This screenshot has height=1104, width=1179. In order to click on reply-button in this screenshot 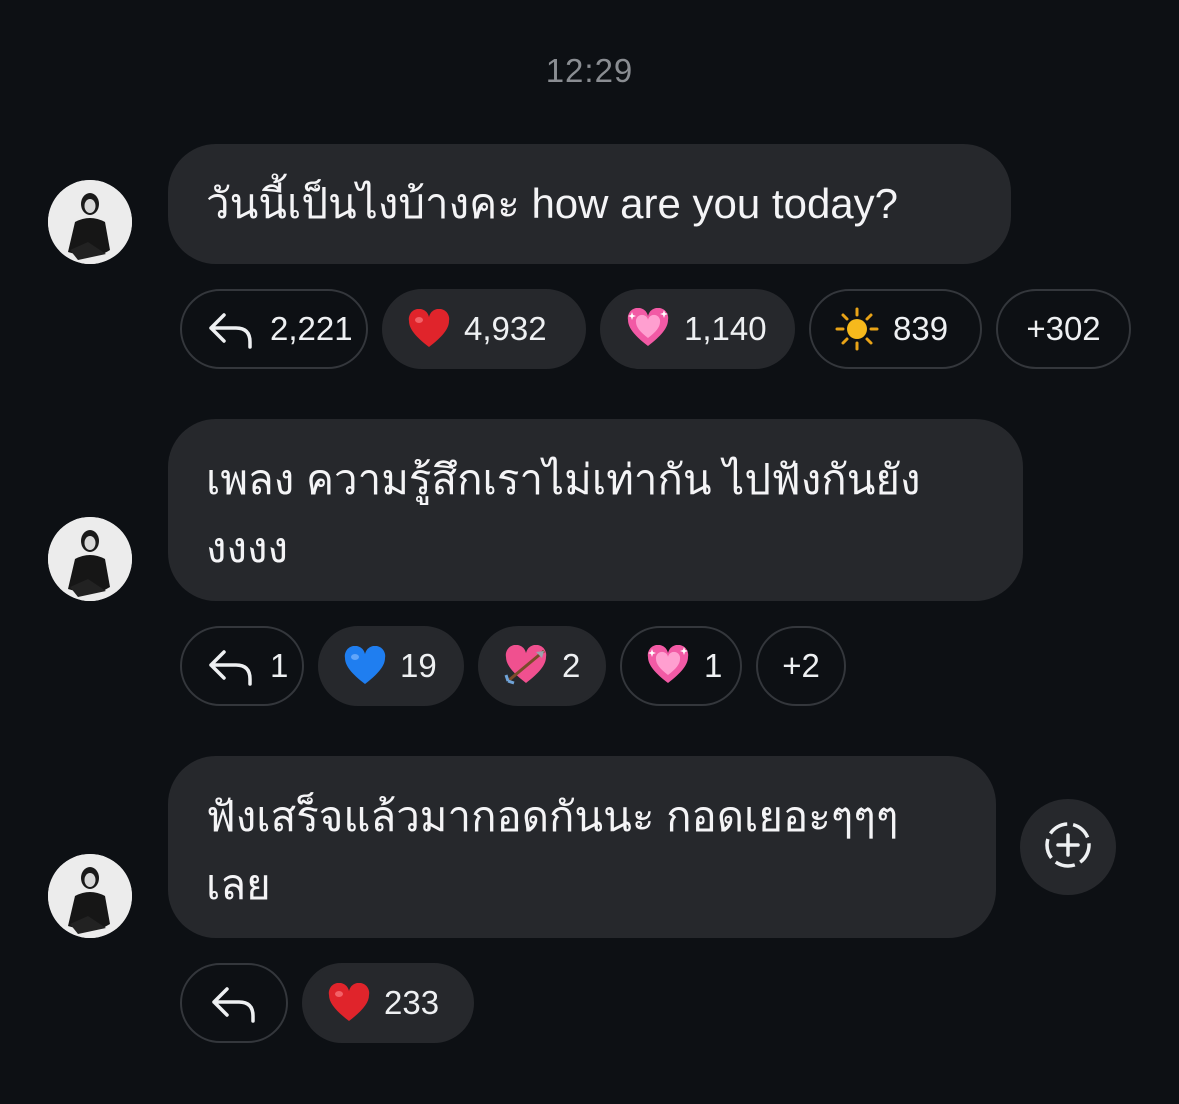, I will do `click(234, 1003)`.